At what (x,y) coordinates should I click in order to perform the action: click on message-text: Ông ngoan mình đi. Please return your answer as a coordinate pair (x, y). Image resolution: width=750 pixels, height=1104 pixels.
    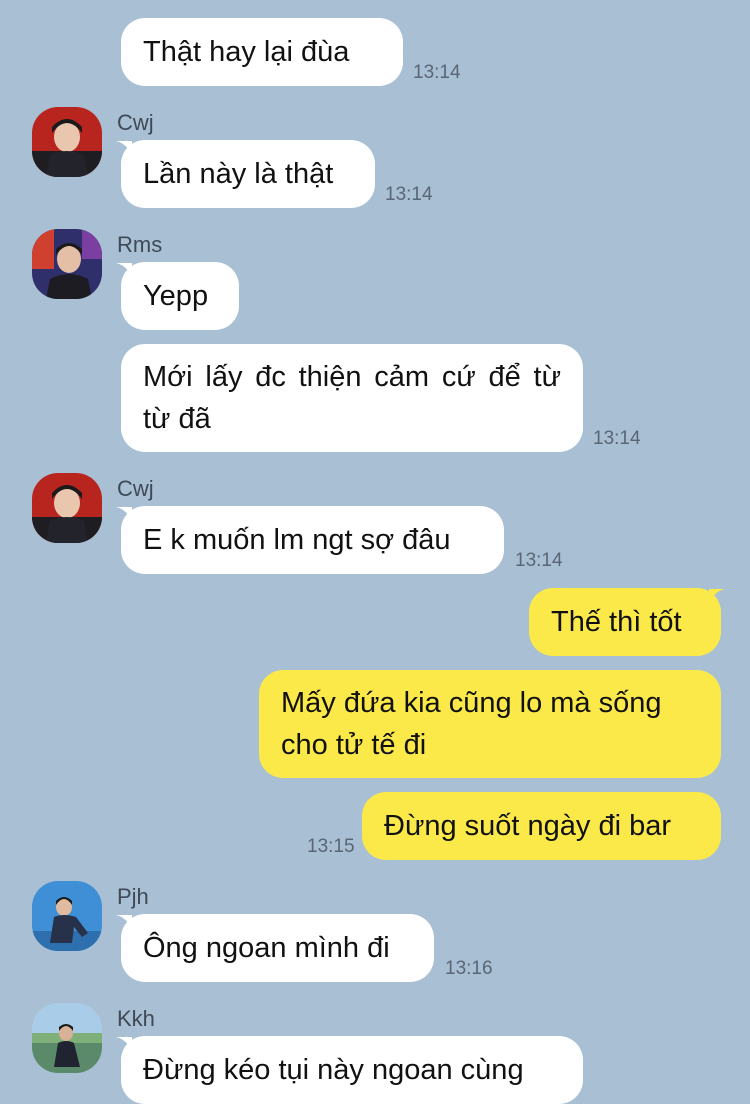
    Looking at the image, I should click on (266, 948).